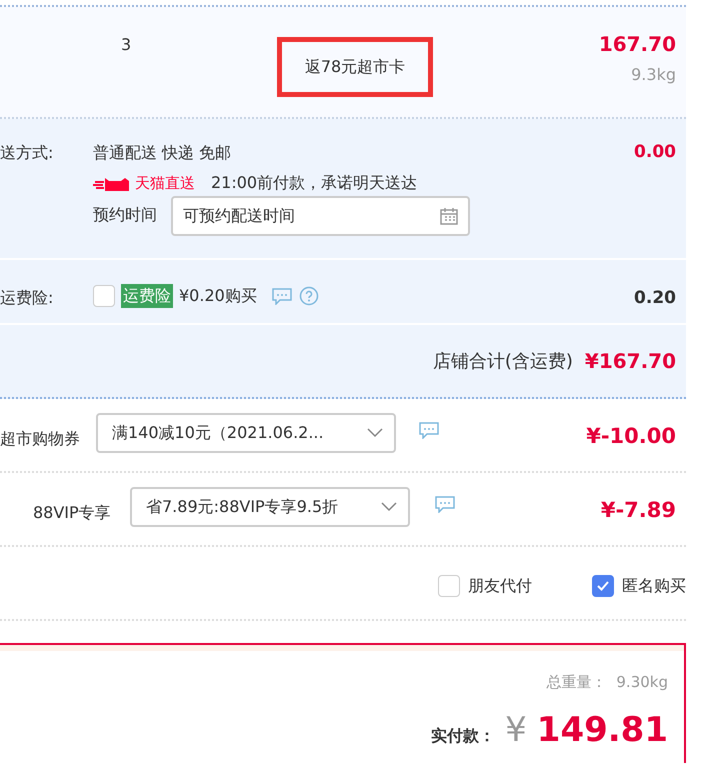 This screenshot has height=765, width=715. What do you see at coordinates (638, 510) in the screenshot?
I see `discount-amount: ¥-7.89` at bounding box center [638, 510].